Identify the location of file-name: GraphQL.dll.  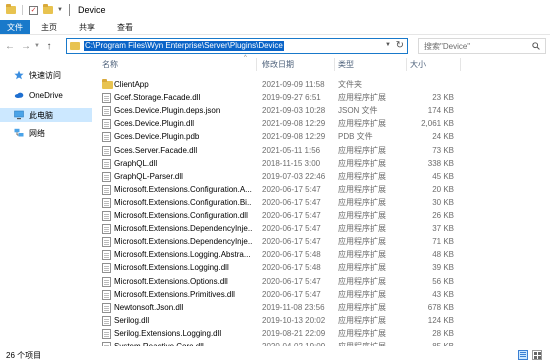
(136, 163).